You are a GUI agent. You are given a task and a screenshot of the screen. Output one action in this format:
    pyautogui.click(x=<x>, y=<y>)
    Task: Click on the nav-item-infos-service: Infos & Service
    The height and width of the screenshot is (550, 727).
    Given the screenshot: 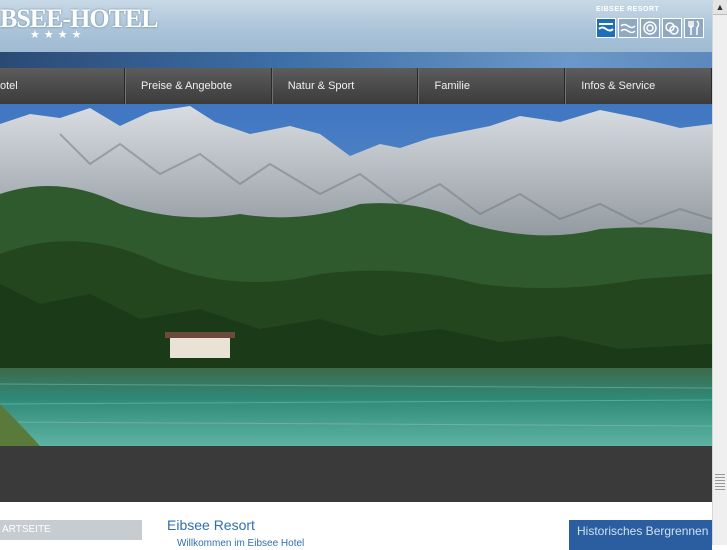 What is the action you would take?
    pyautogui.click(x=639, y=86)
    